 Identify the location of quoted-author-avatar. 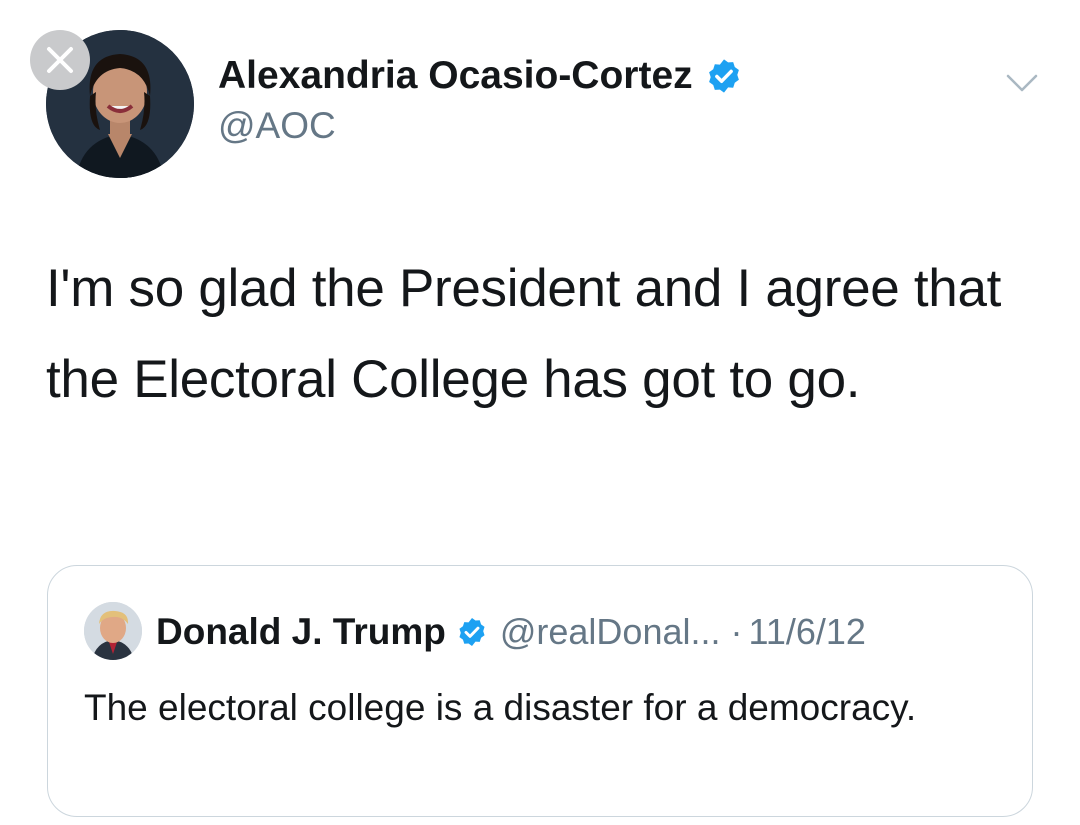
(113, 631).